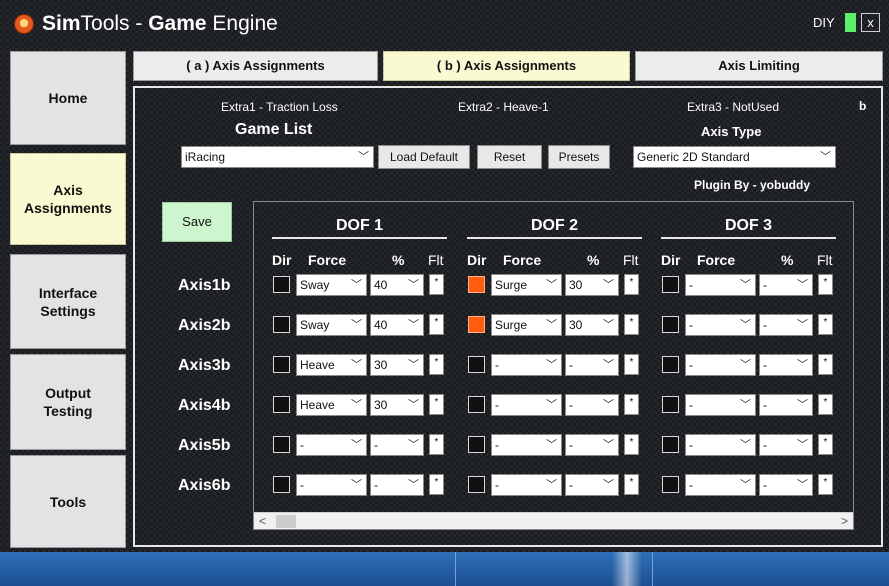 This screenshot has width=889, height=586. What do you see at coordinates (197, 222) in the screenshot?
I see `save-button: Save` at bounding box center [197, 222].